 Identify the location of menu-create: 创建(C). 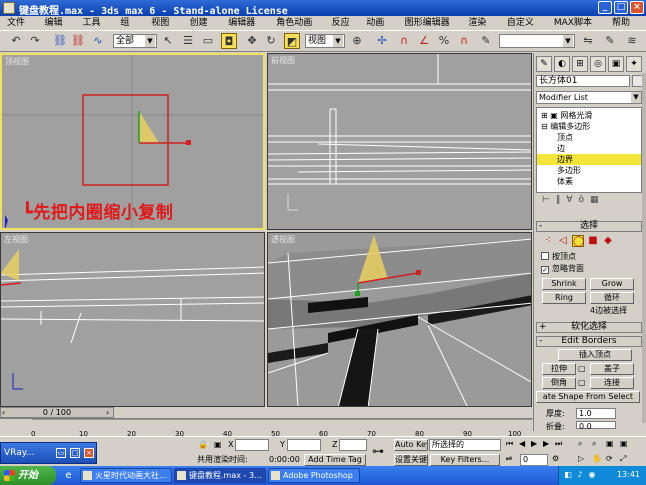
(204, 29).